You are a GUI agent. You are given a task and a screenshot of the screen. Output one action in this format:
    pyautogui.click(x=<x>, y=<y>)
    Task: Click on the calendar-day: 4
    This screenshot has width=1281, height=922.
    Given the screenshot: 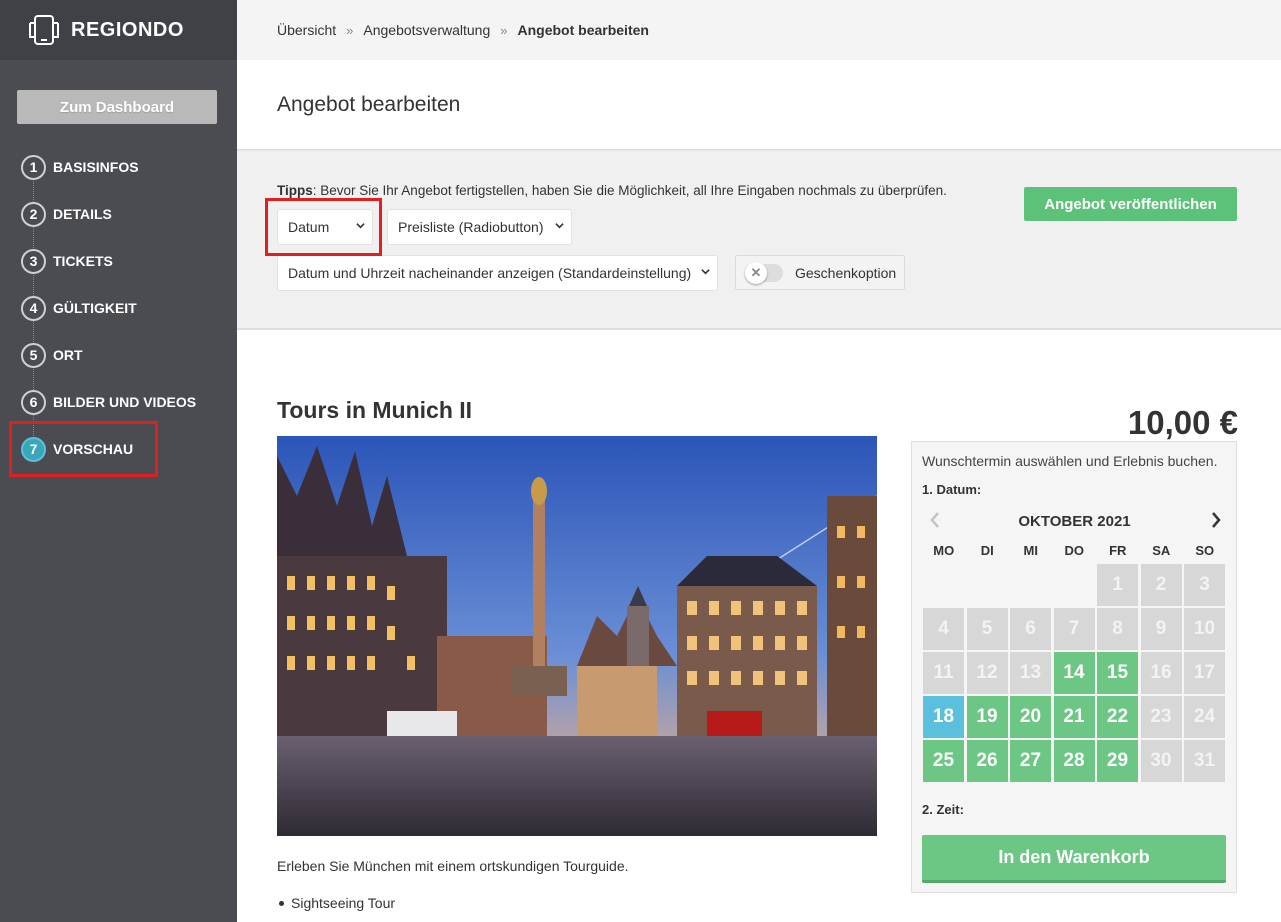 What is the action you would take?
    pyautogui.click(x=943, y=629)
    